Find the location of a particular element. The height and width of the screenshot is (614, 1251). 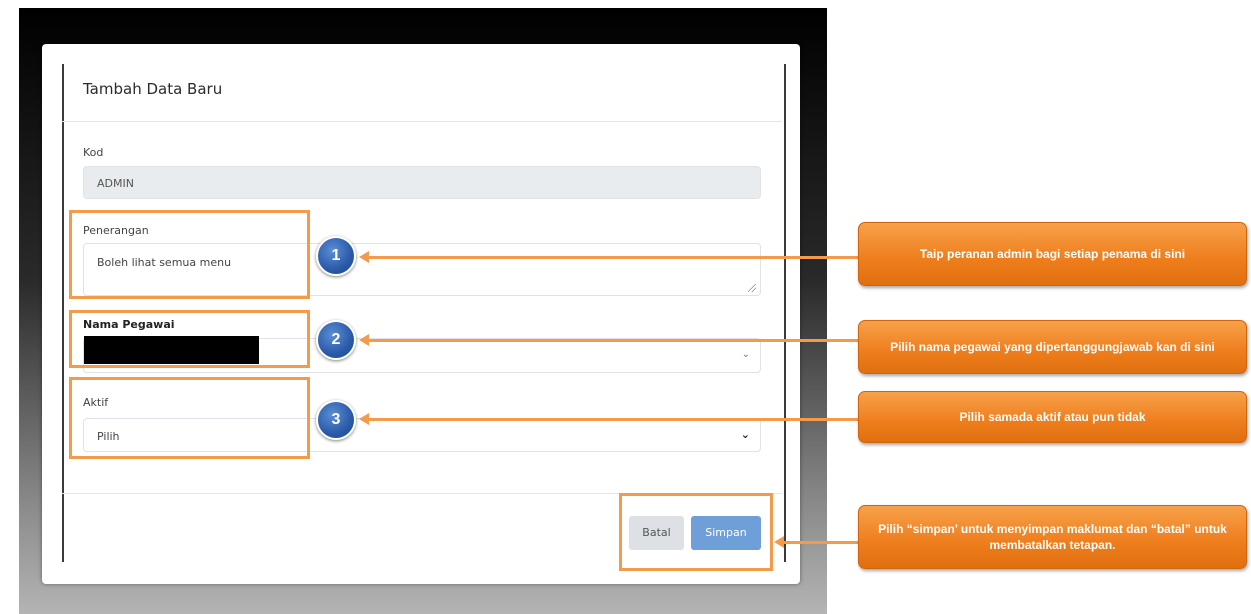

callout-3: Pilih samada aktif atau pun tidak is located at coordinates (1052, 417).